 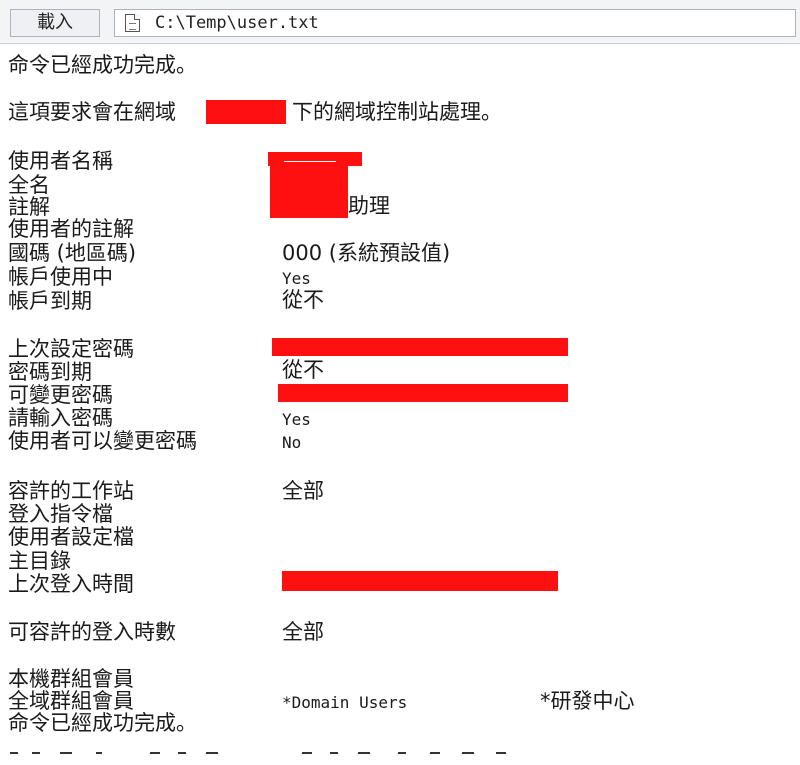 I want to click on label-user-name: 使用者名稱, so click(x=60, y=161).